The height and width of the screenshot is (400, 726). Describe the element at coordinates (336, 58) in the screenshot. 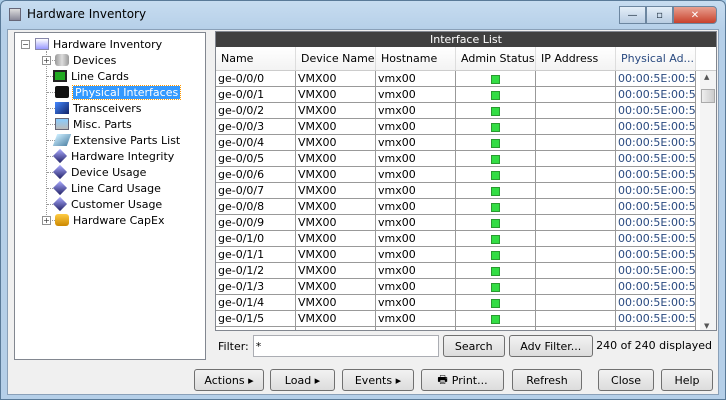

I see `column-header: Device Name` at that location.